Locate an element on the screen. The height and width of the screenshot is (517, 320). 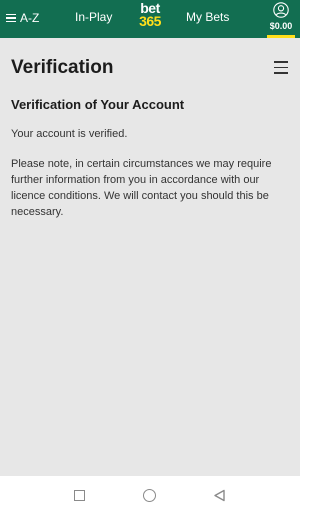
in-play-link: In-Play is located at coordinates (93, 17).